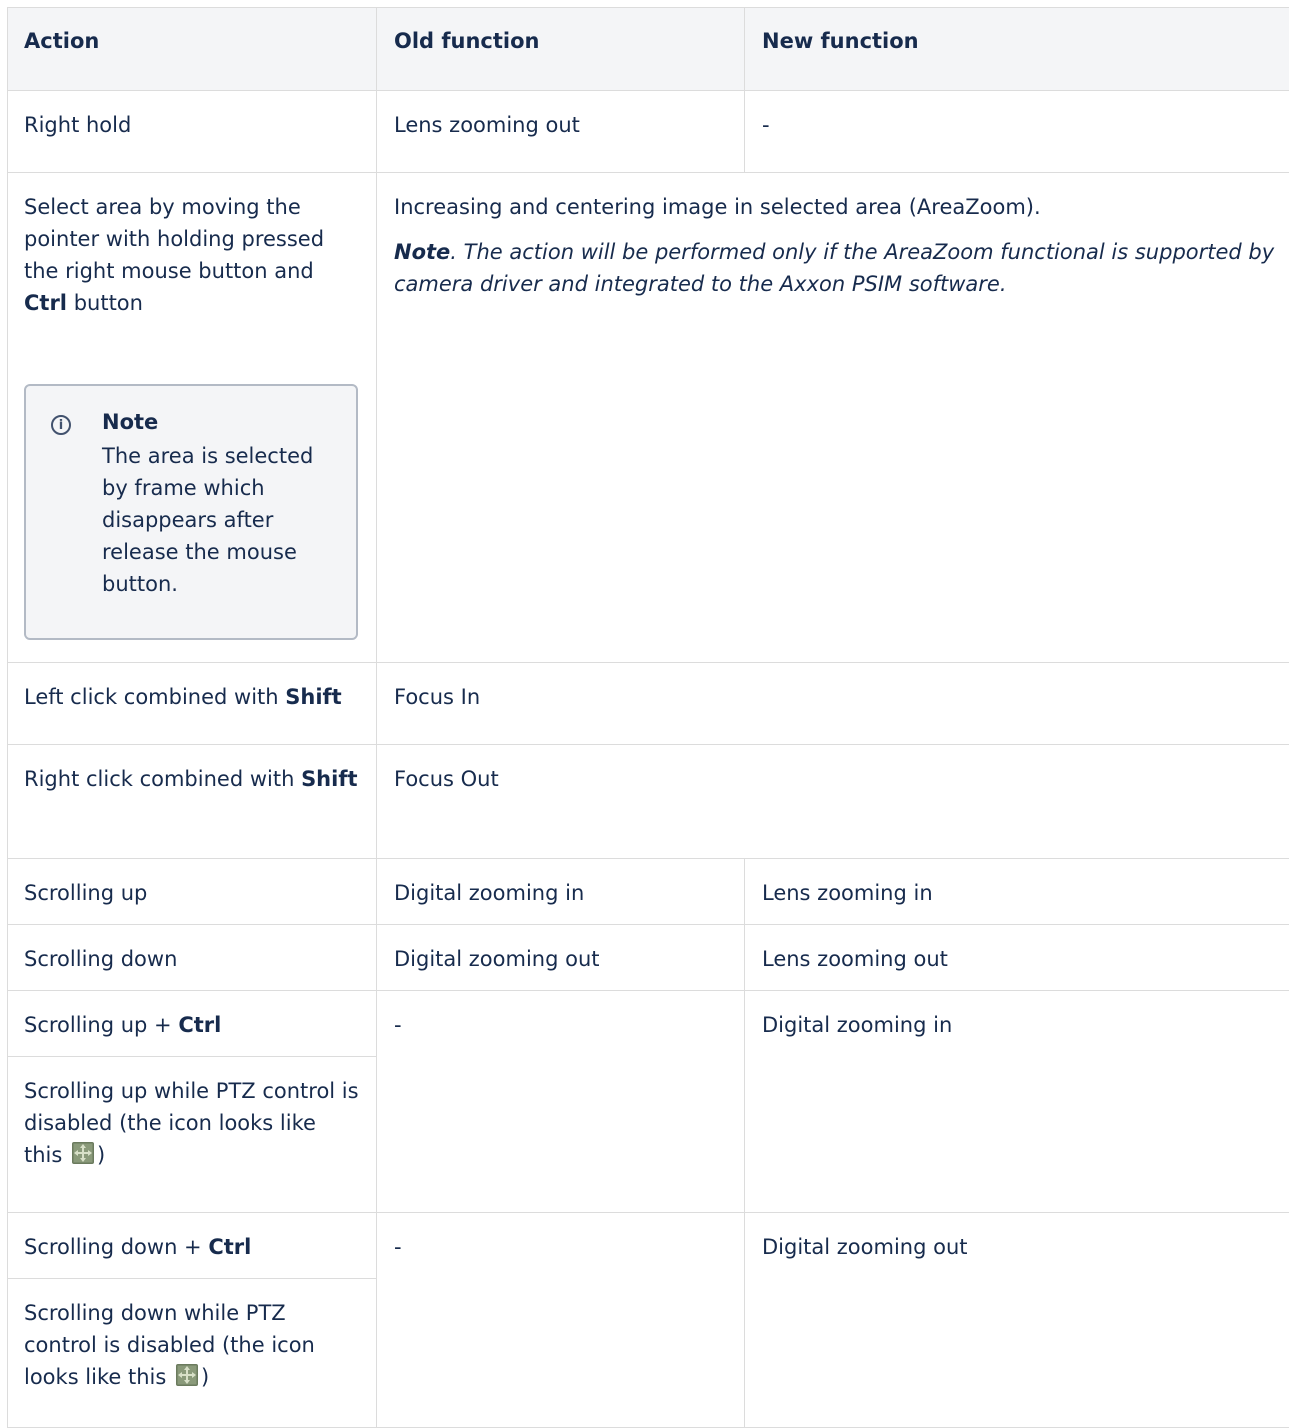  What do you see at coordinates (489, 893) in the screenshot?
I see `row5-old-text: Digital zooming in` at bounding box center [489, 893].